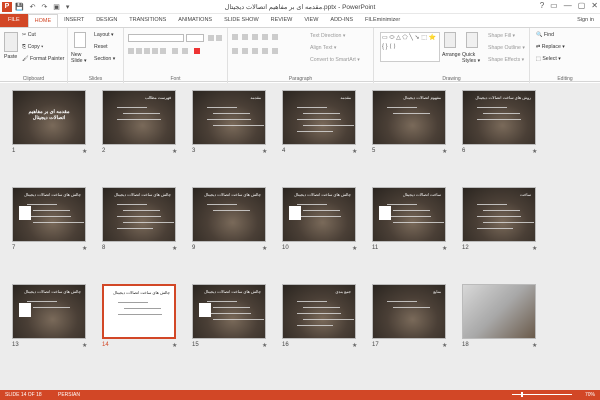  I want to click on window-controls: ? ▭ — ▢ ✕, so click(569, 5).